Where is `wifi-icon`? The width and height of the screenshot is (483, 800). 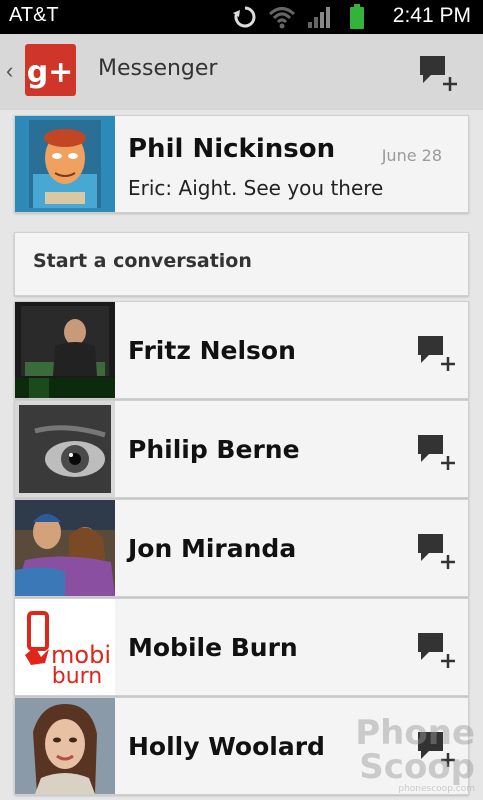 wifi-icon is located at coordinates (282, 18).